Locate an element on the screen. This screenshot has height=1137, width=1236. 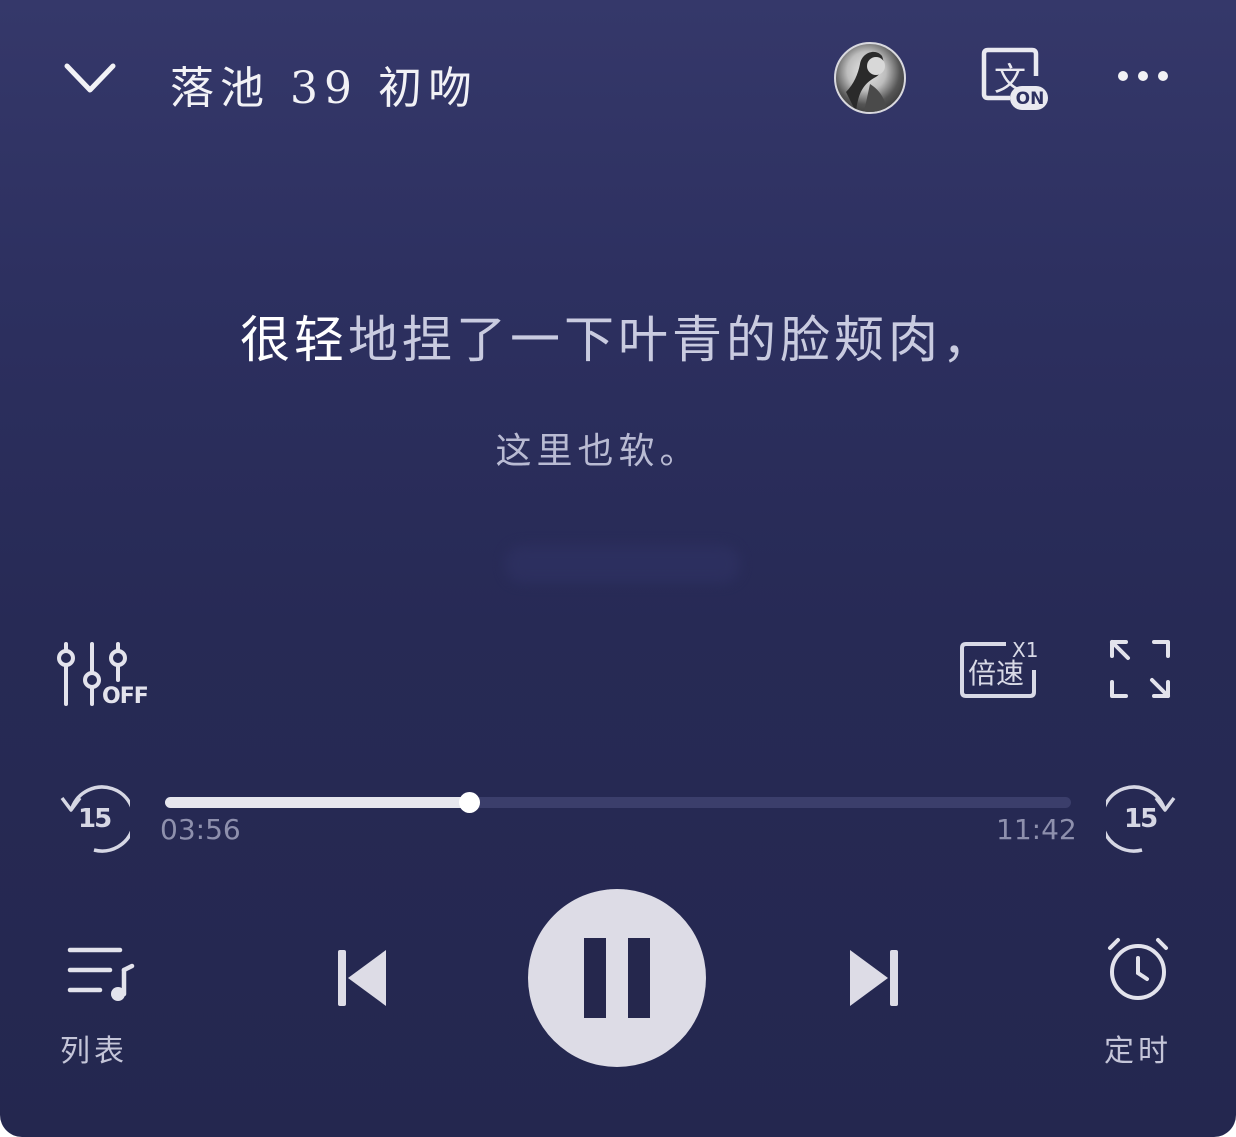
skip-next-icon is located at coordinates (874, 978).